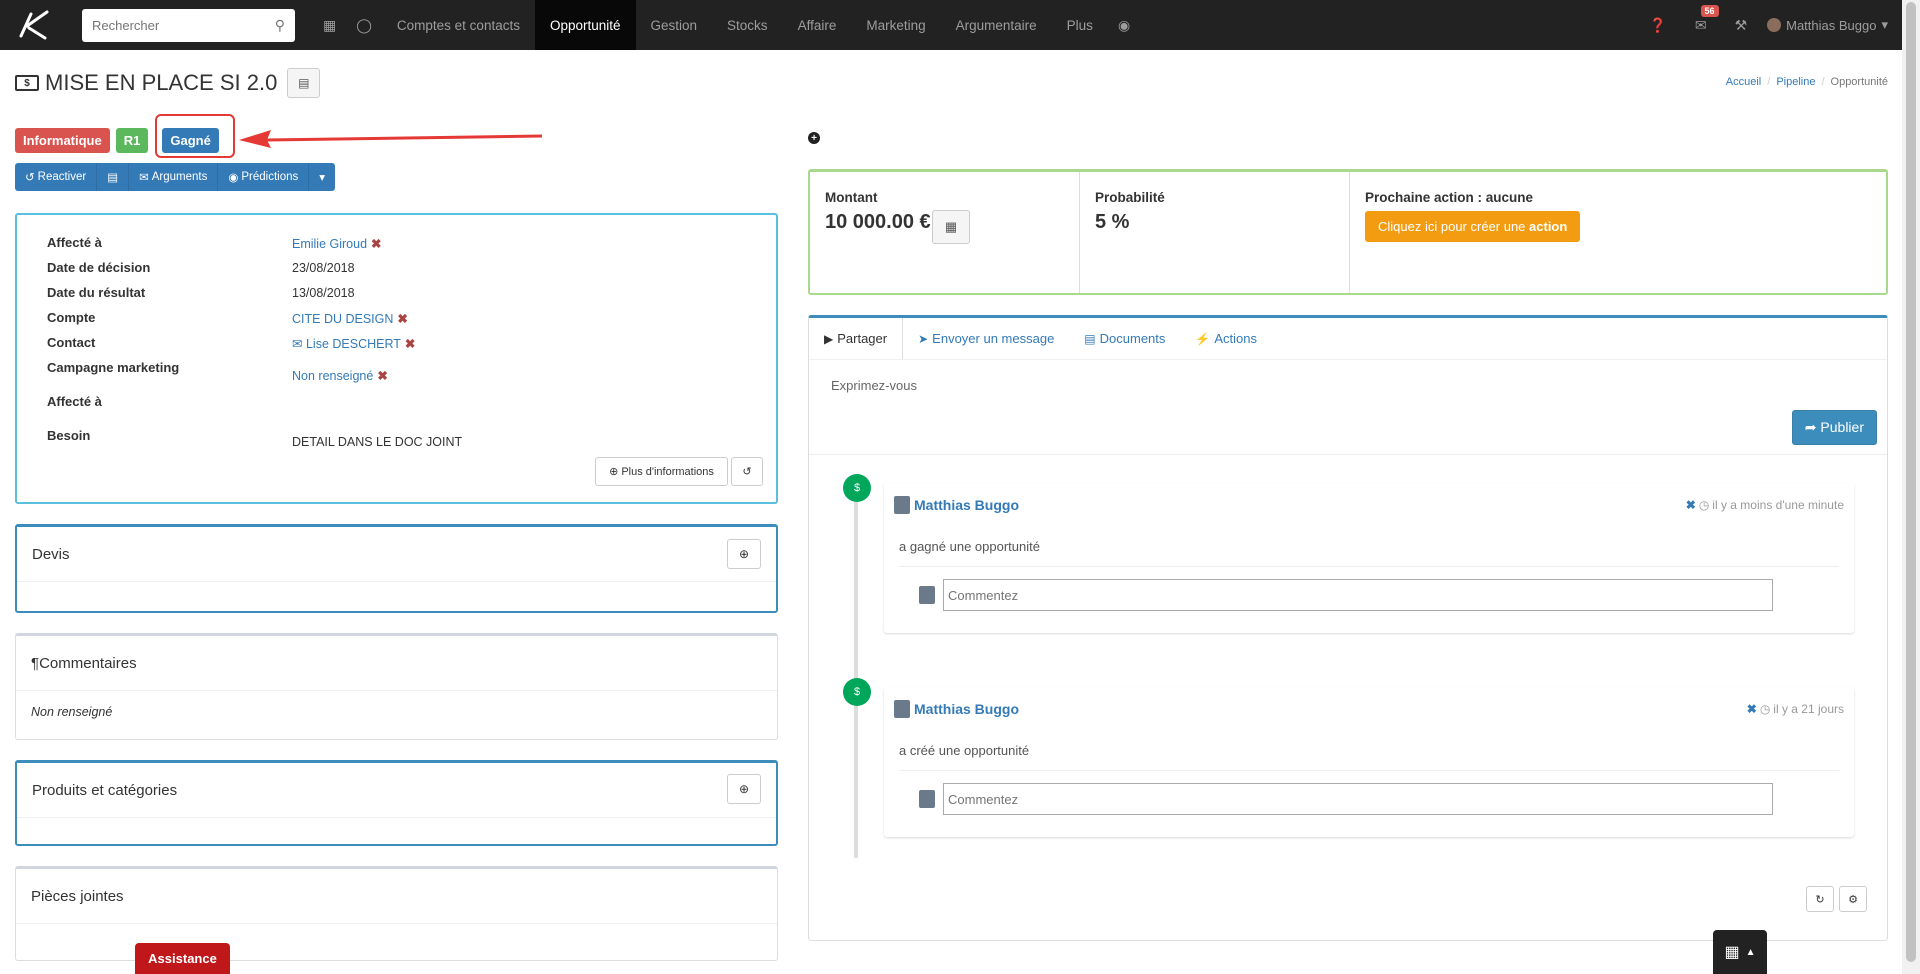  What do you see at coordinates (322, 177) in the screenshot?
I see `more-dropdown-button: ▾` at bounding box center [322, 177].